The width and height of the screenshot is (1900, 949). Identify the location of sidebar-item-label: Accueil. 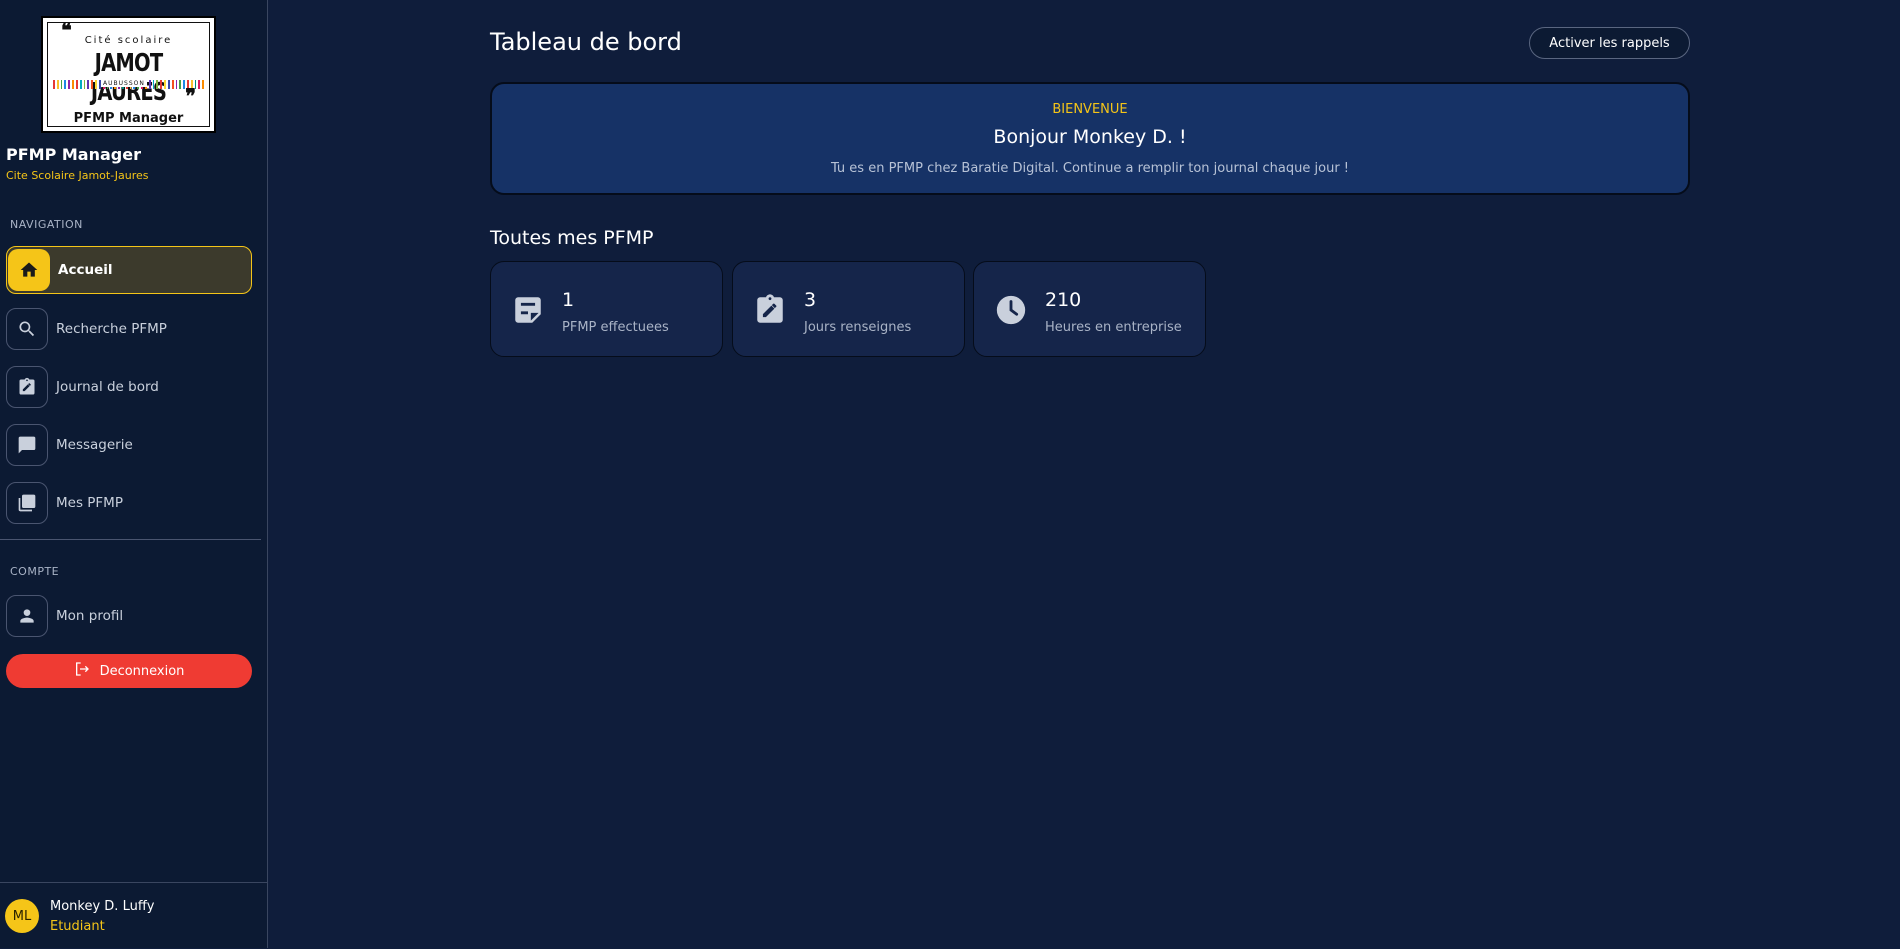
(85, 270).